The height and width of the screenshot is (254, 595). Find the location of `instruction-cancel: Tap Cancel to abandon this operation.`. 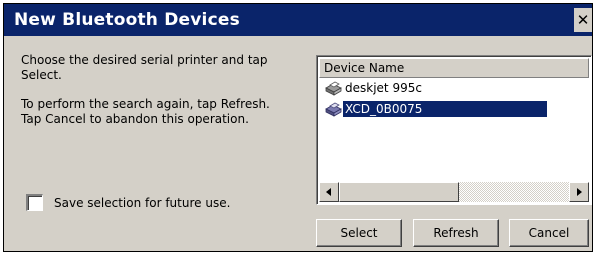

instruction-cancel: Tap Cancel to abandon this operation. is located at coordinates (135, 119).